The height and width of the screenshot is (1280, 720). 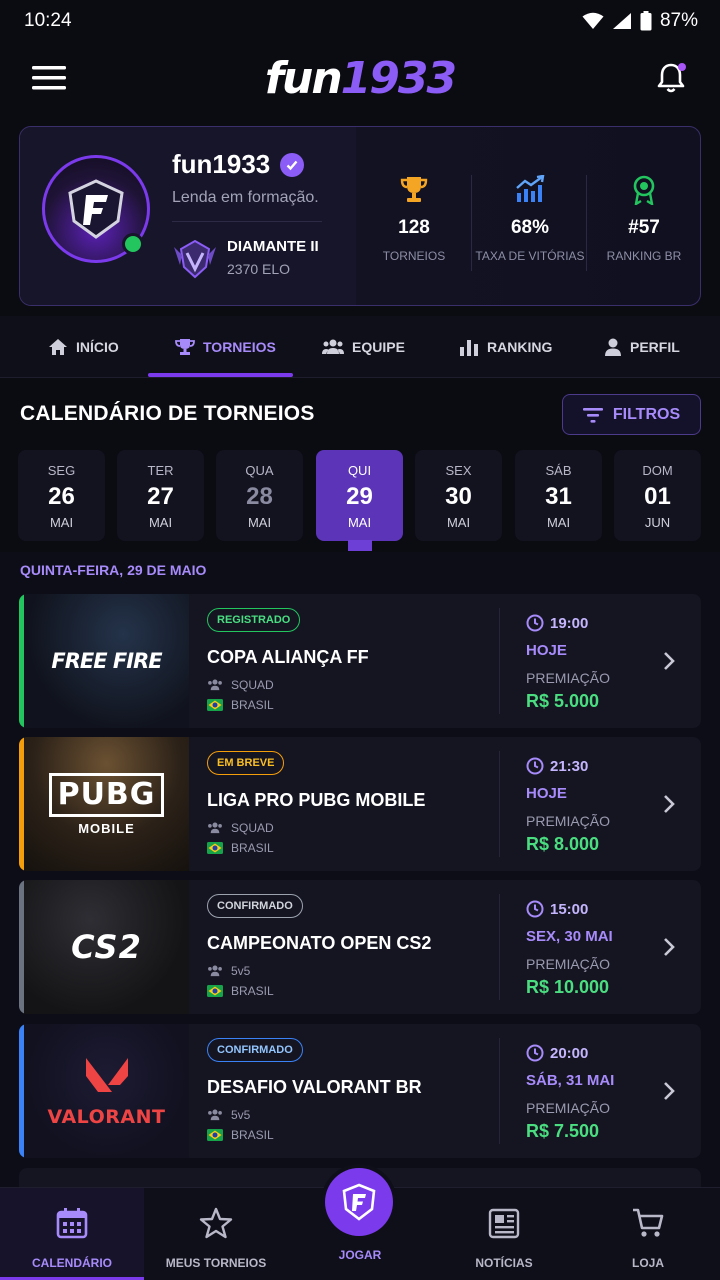 I want to click on trophy-icon, so click(x=185, y=347).